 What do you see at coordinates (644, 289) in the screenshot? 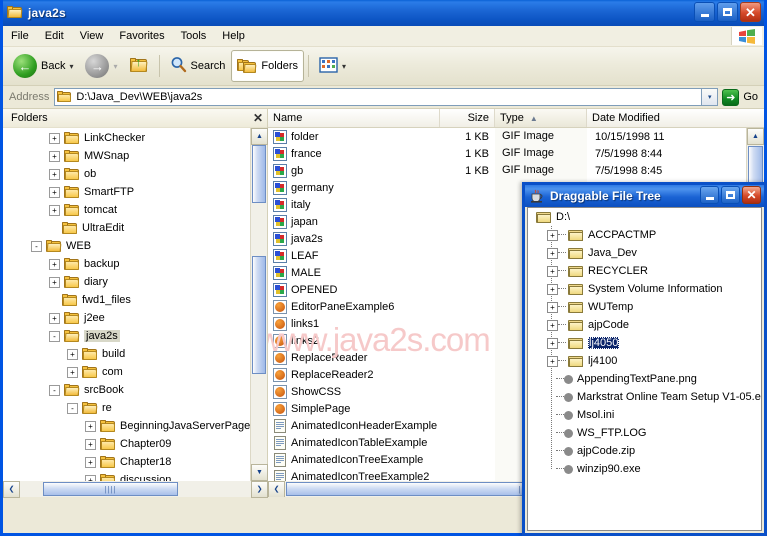
I see `dialog-tree-node: + System Volume Information` at bounding box center [644, 289].